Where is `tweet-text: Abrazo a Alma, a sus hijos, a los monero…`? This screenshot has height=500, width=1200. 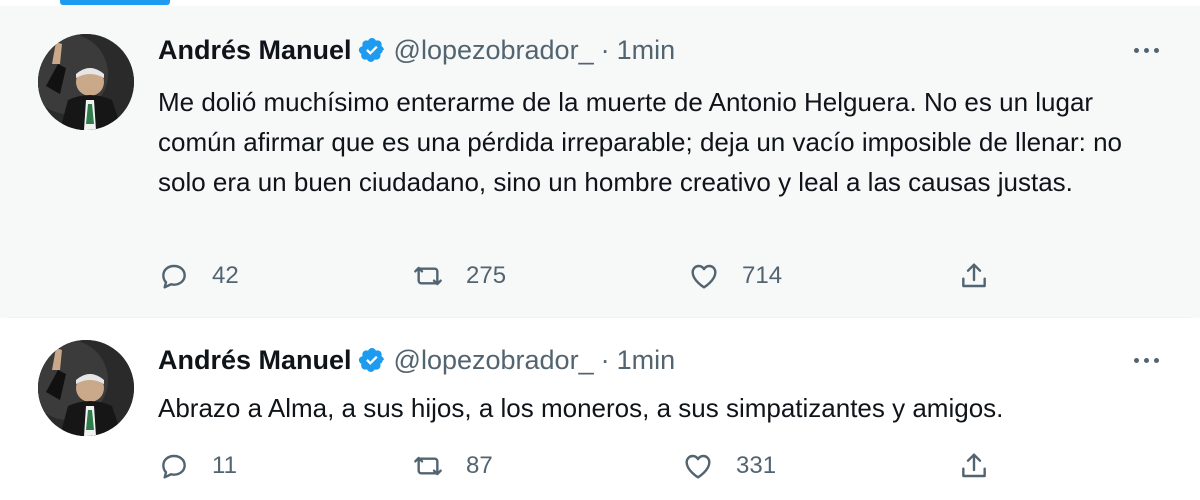 tweet-text: Abrazo a Alma, a sus hijos, a los monero… is located at coordinates (581, 408).